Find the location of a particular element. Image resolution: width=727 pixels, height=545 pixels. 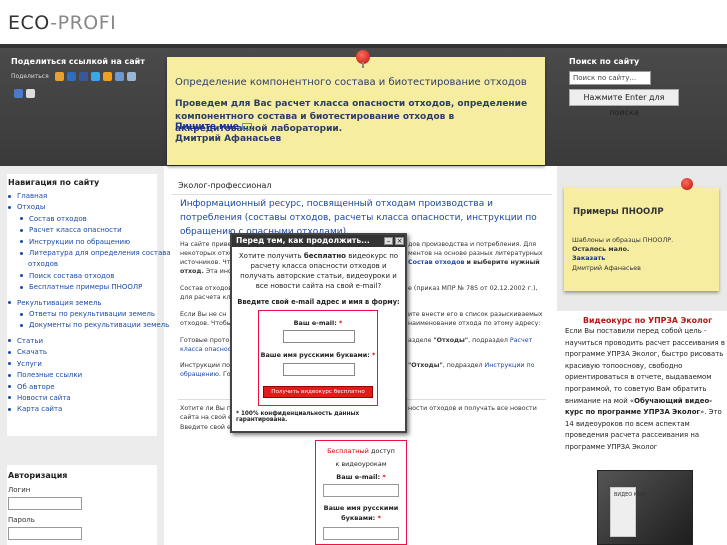

pushpin-icon is located at coordinates (363, 59).